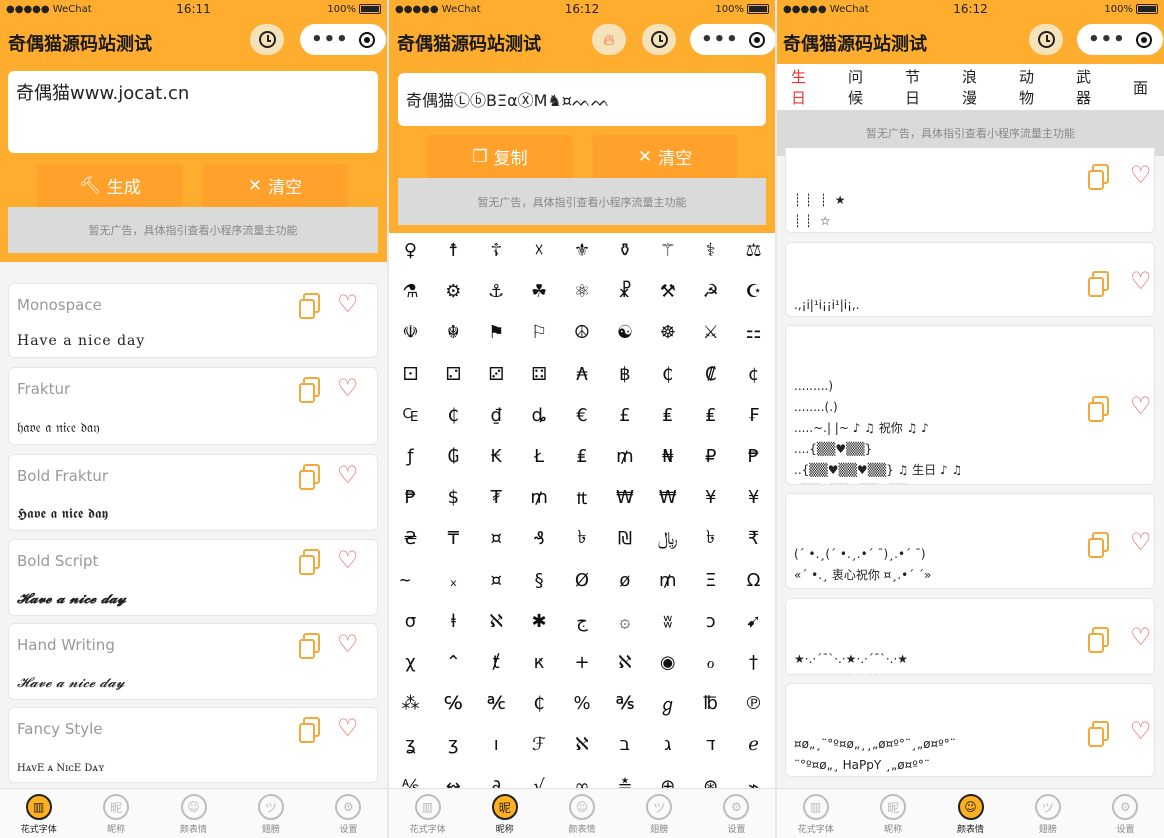 The height and width of the screenshot is (838, 1164). I want to click on generate-button: 🔨︎ 生成, so click(110, 185).